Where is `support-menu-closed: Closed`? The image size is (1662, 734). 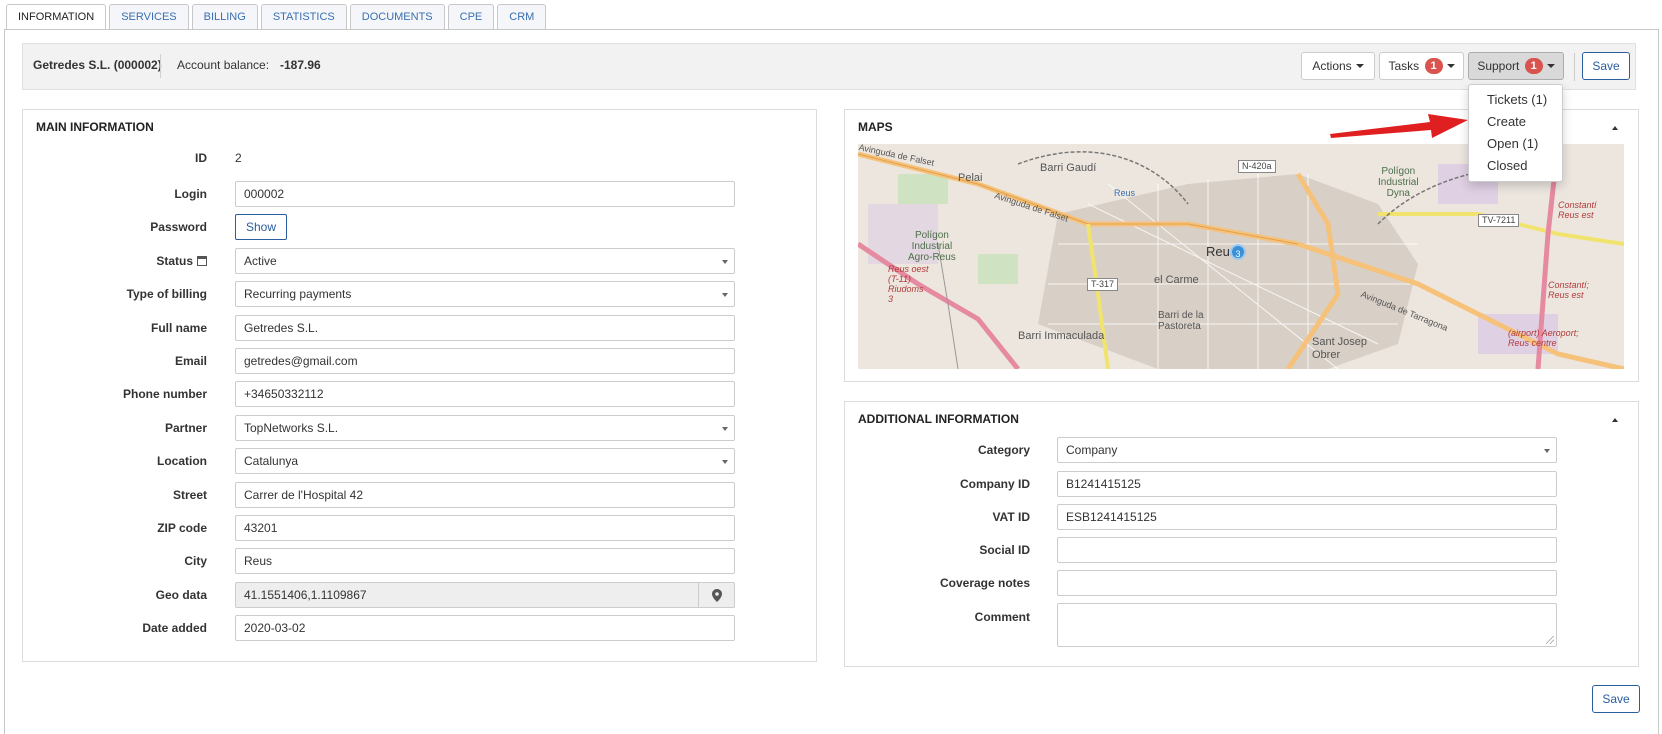
support-menu-closed: Closed is located at coordinates (1515, 166).